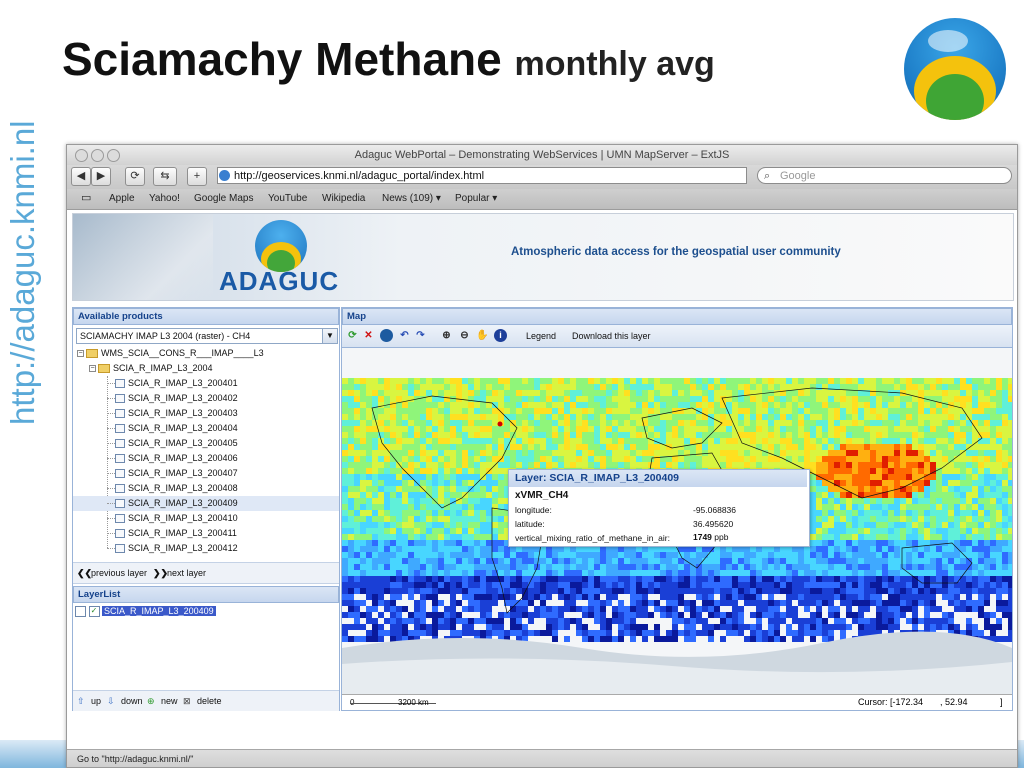 The image size is (1024, 768). I want to click on tree-layer-label: SCIA_R_IMAP_L3_200406, so click(183, 458).